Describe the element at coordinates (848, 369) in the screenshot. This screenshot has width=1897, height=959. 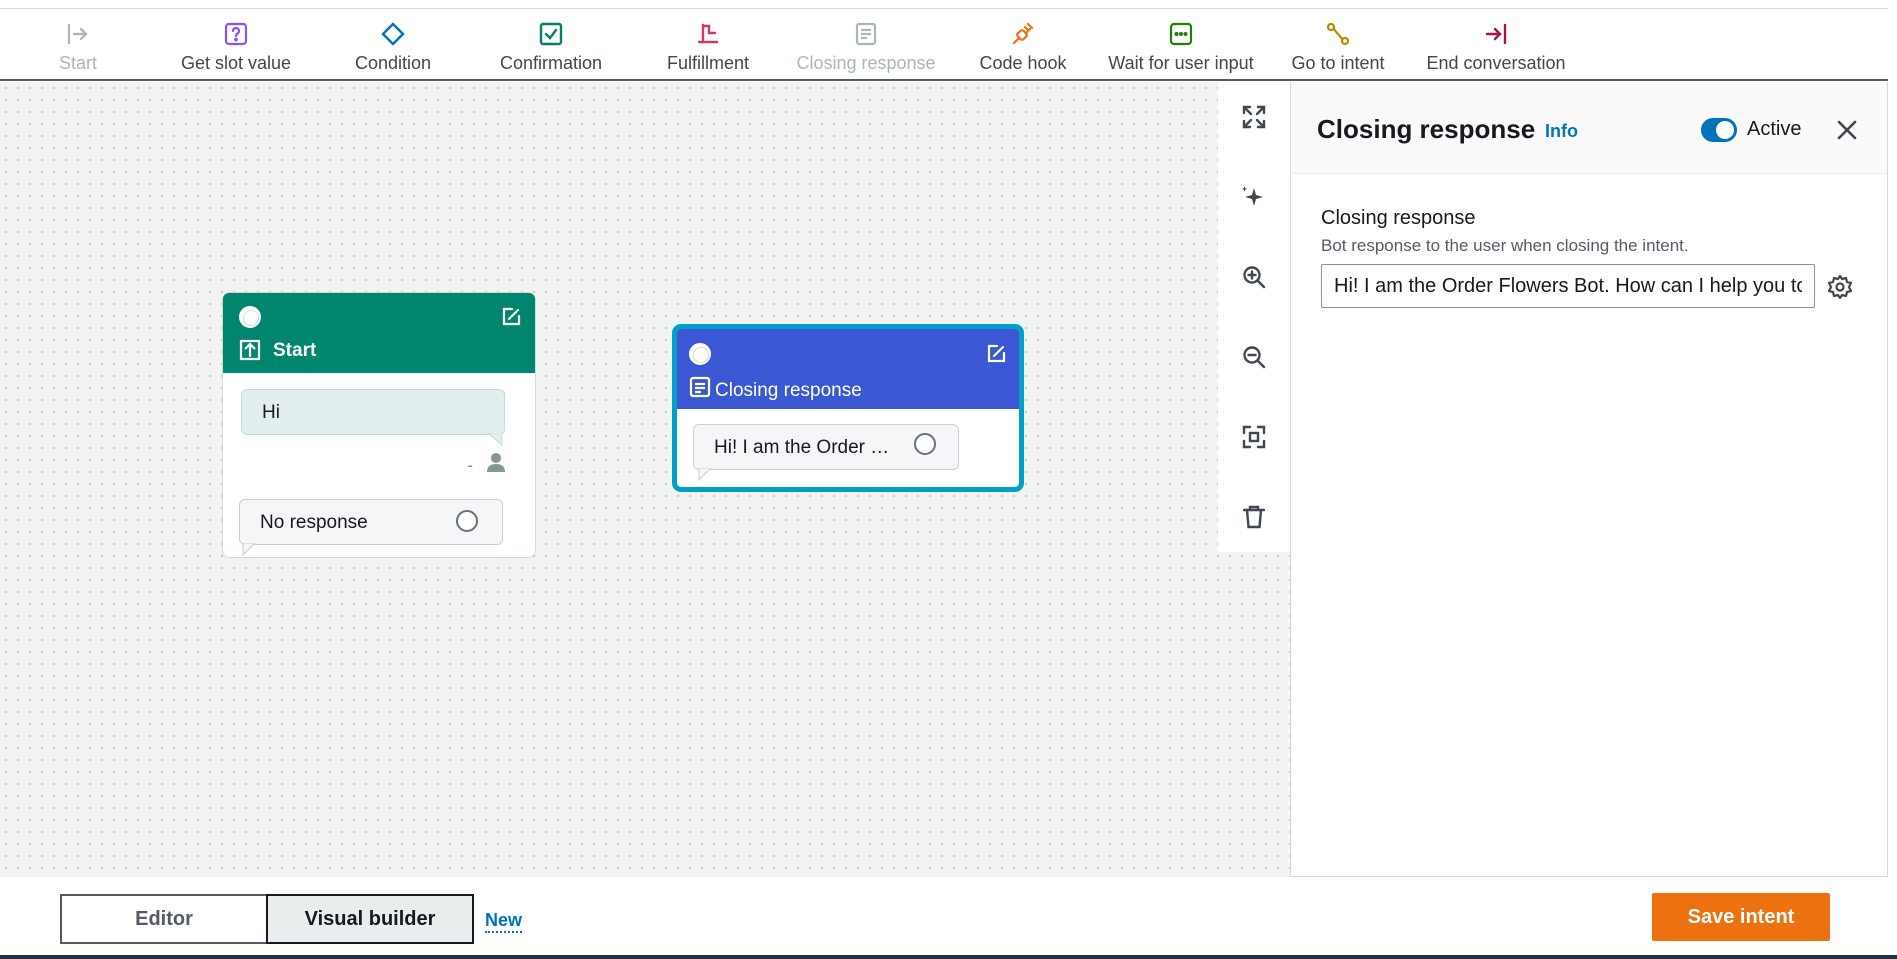
I see `closing-node-header: Closing response` at that location.